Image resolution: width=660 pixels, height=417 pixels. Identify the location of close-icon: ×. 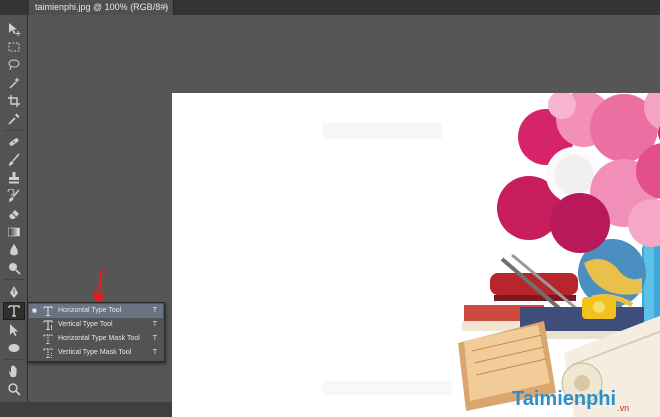
(165, 7).